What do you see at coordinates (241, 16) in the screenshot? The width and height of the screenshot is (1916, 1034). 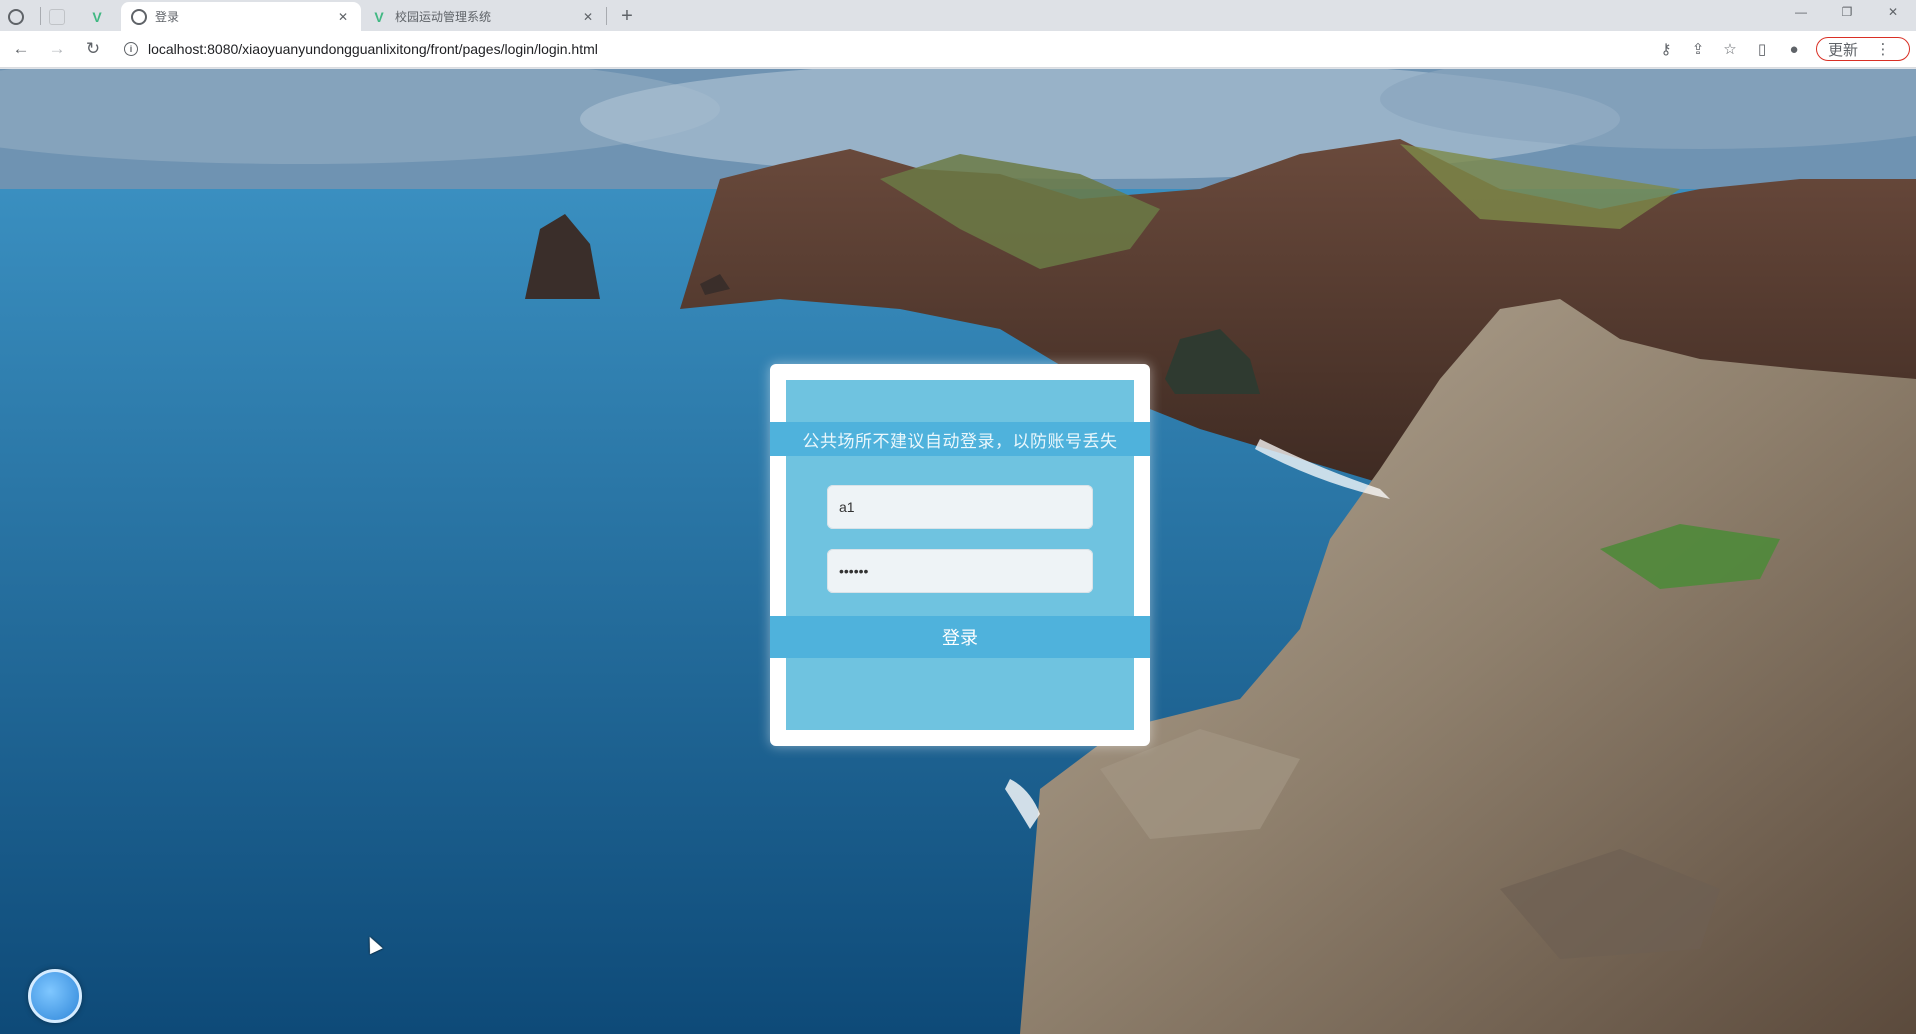 I see `tab-login: 登录 ✕` at bounding box center [241, 16].